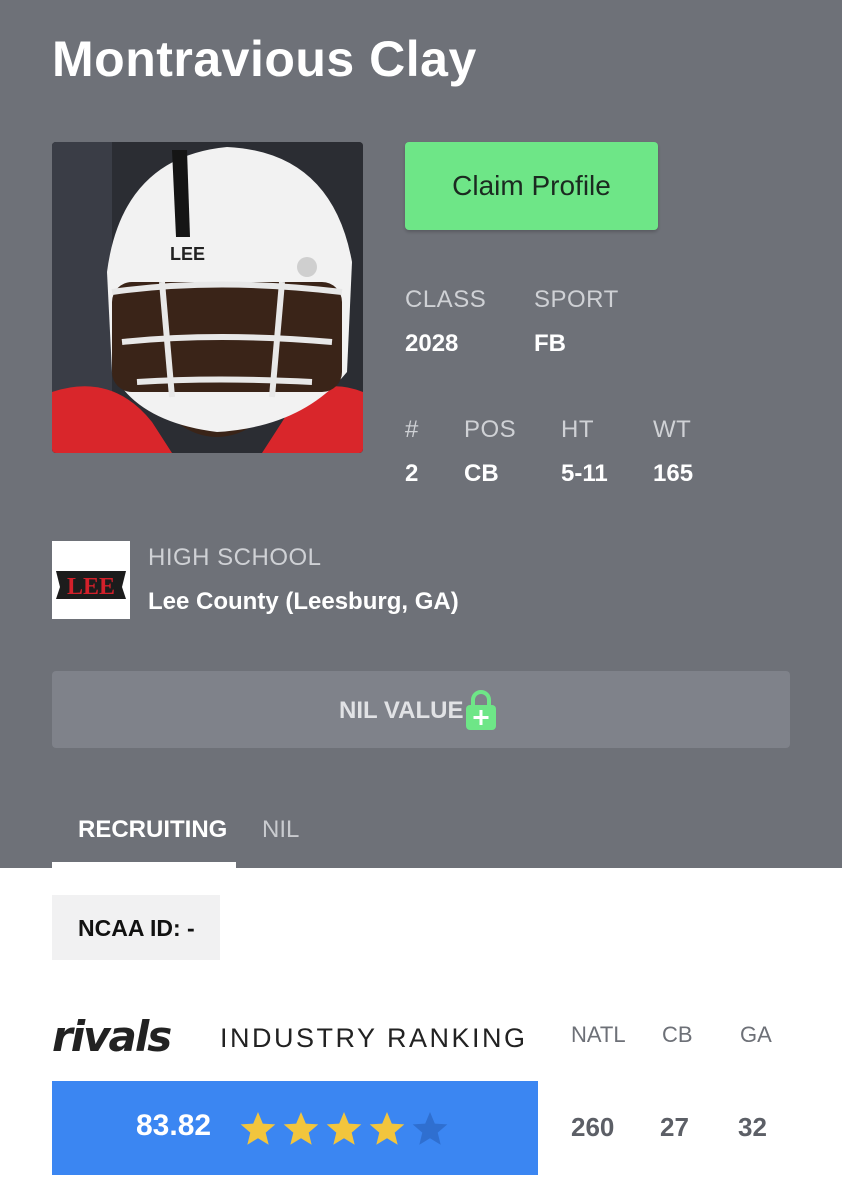  I want to click on nil-value-button: NIL VALUE, so click(421, 709).